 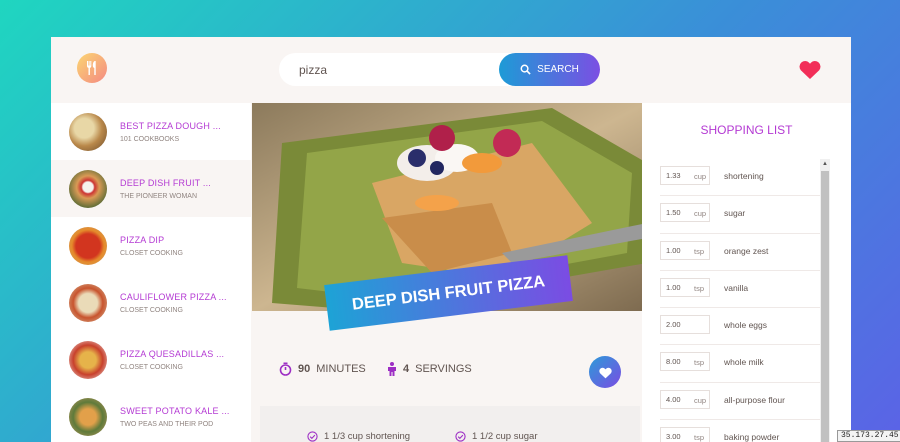 I want to click on result-publisher: 101 COOKBOOKS, so click(x=150, y=139).